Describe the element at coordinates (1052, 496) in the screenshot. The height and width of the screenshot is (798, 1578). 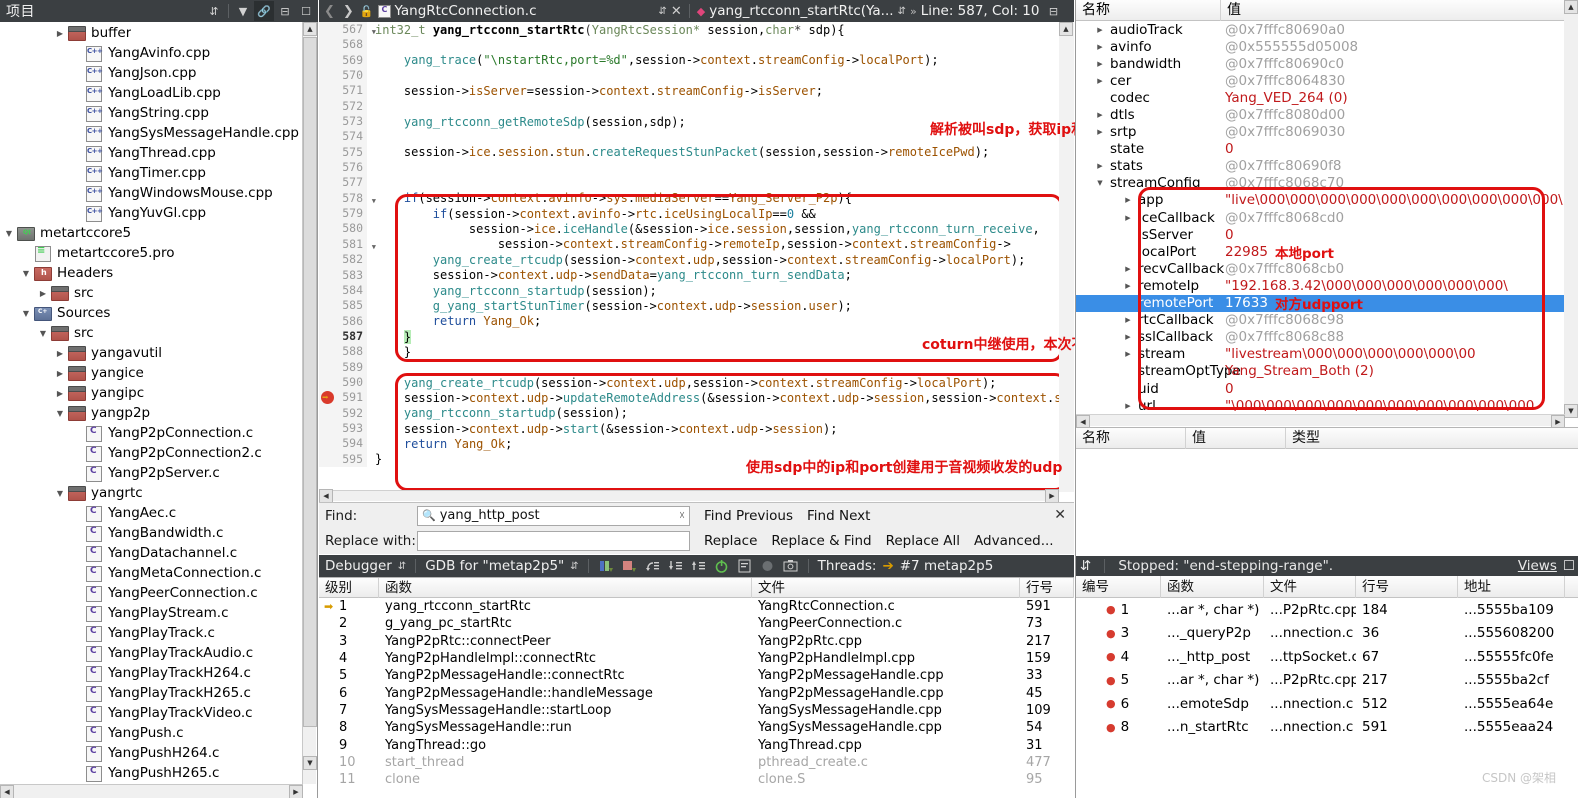
I see `editor-scroll-right: ▶` at that location.